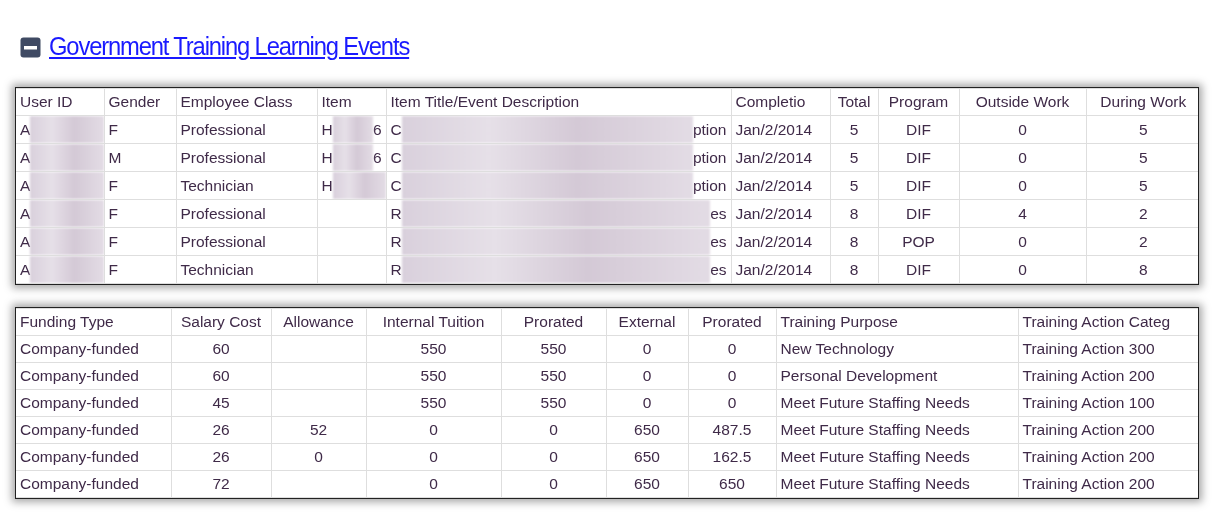 This screenshot has width=1216, height=513. What do you see at coordinates (1022, 213) in the screenshot?
I see `table-cell: 4` at bounding box center [1022, 213].